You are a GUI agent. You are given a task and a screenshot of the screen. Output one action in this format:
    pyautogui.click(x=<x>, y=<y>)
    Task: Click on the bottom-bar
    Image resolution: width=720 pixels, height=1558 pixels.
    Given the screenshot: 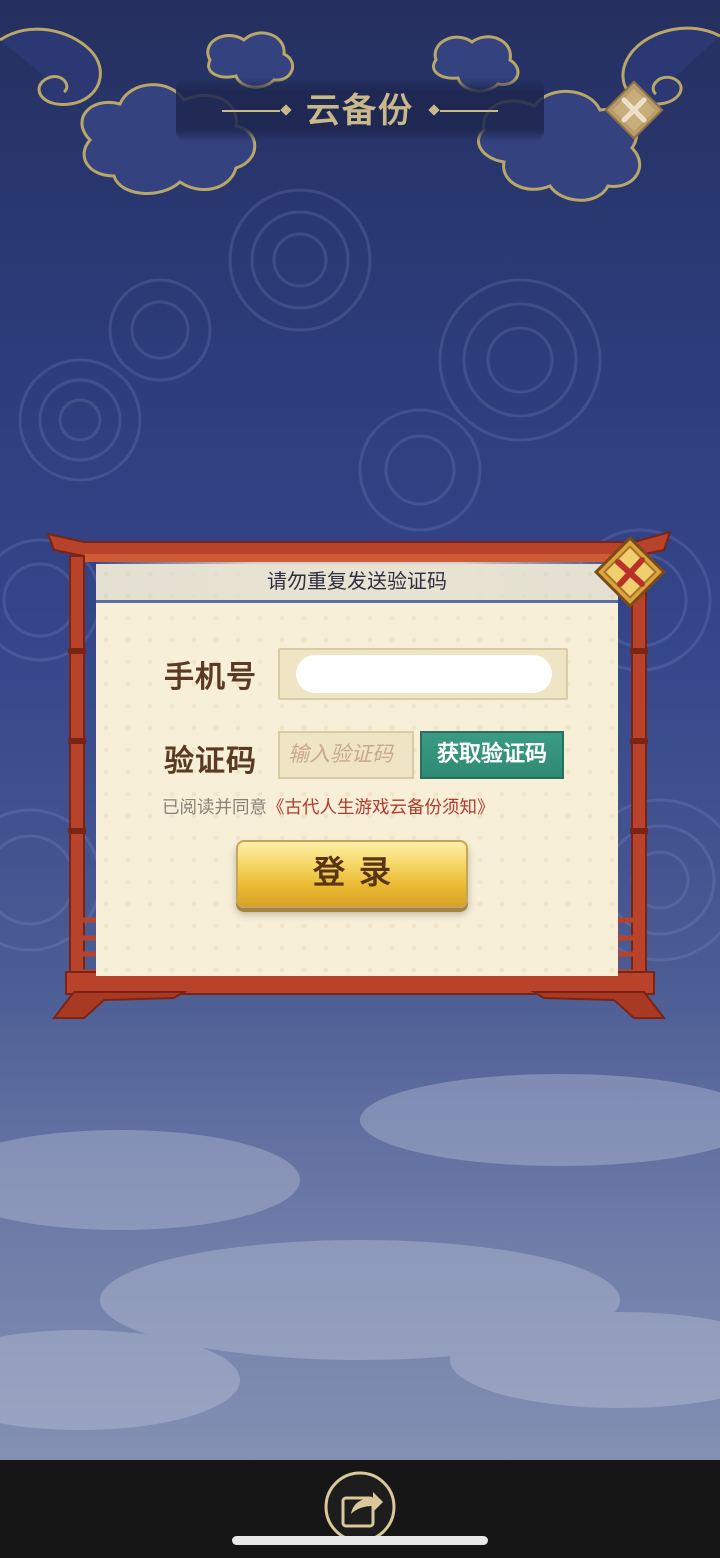 What is the action you would take?
    pyautogui.click(x=360, y=1509)
    